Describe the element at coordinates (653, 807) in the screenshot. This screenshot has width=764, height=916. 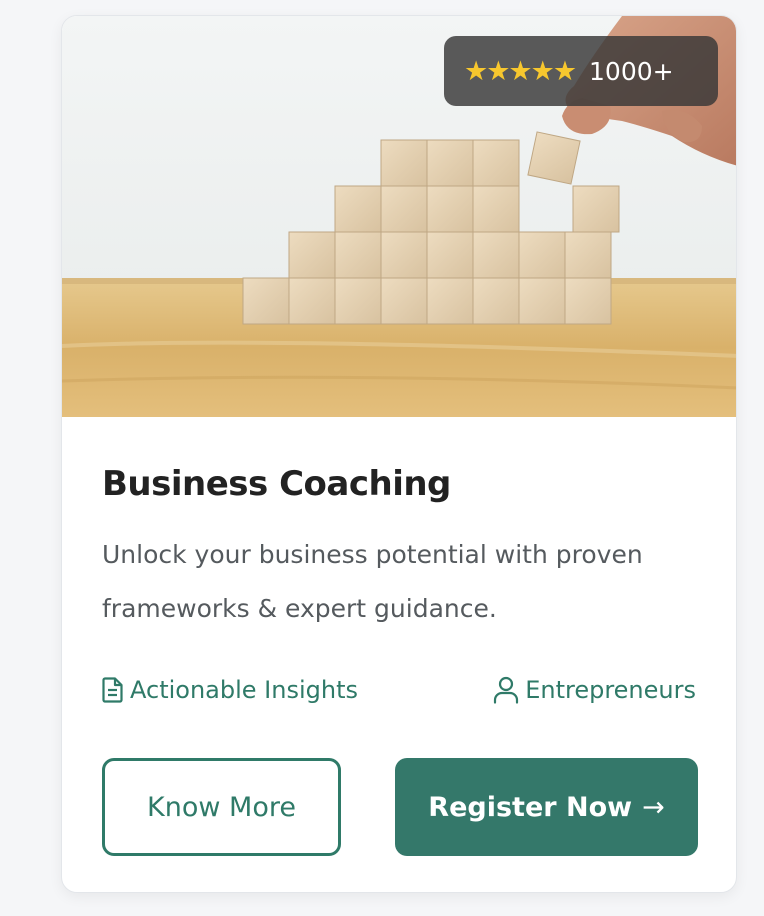
I see `arrow-right-icon: →` at that location.